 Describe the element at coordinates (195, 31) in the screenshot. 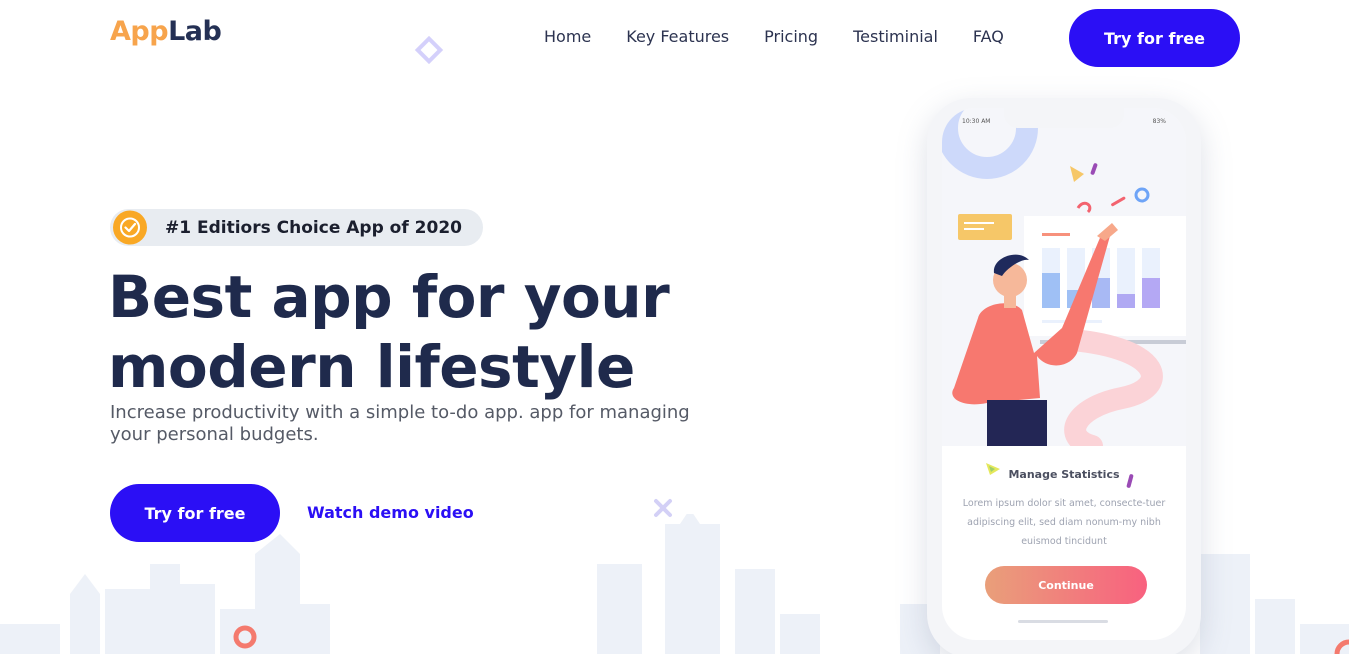

I see `logo-part-lab: Lab` at that location.